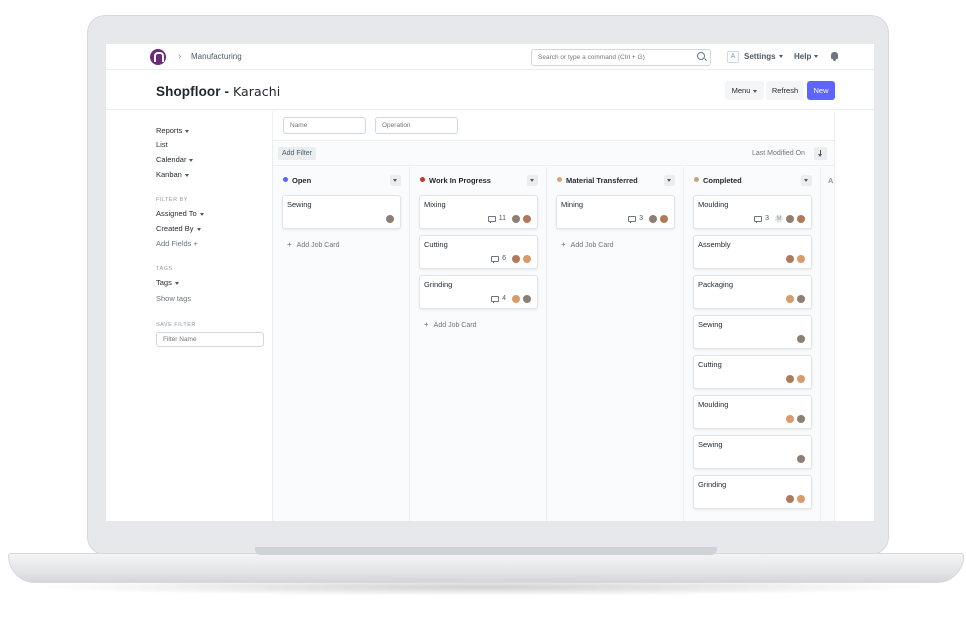 This screenshot has height=619, width=966. Describe the element at coordinates (713, 404) in the screenshot. I see `job-card-title: Moulding` at that location.